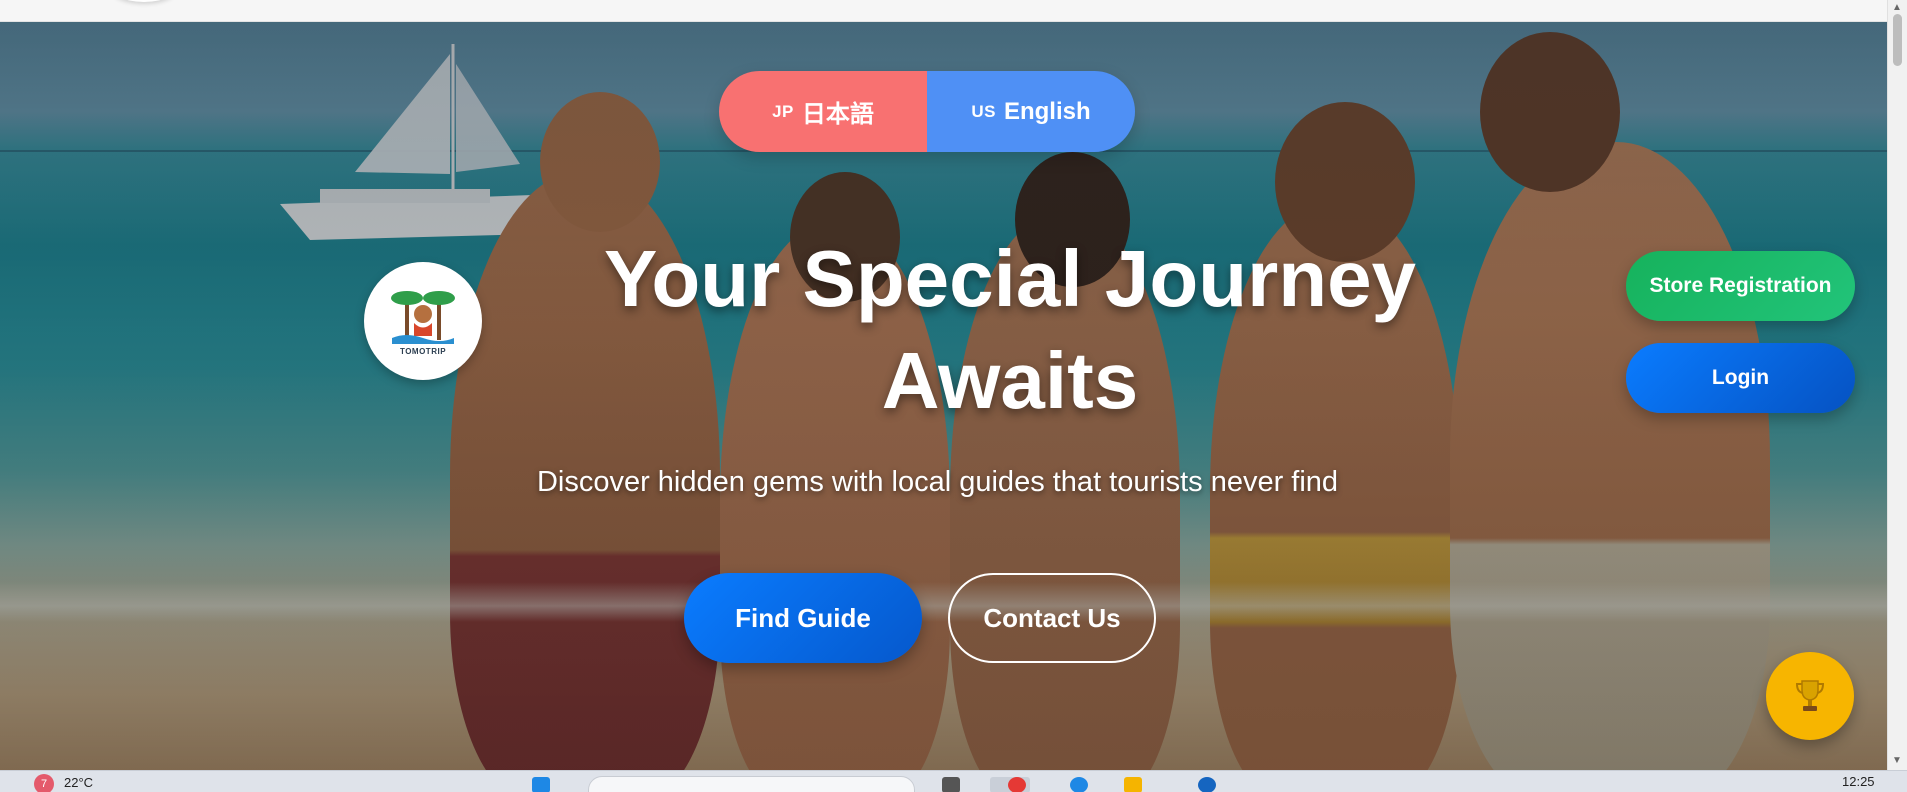 This screenshot has width=1907, height=792. Describe the element at coordinates (1017, 784) in the screenshot. I see `browser-icon` at that location.